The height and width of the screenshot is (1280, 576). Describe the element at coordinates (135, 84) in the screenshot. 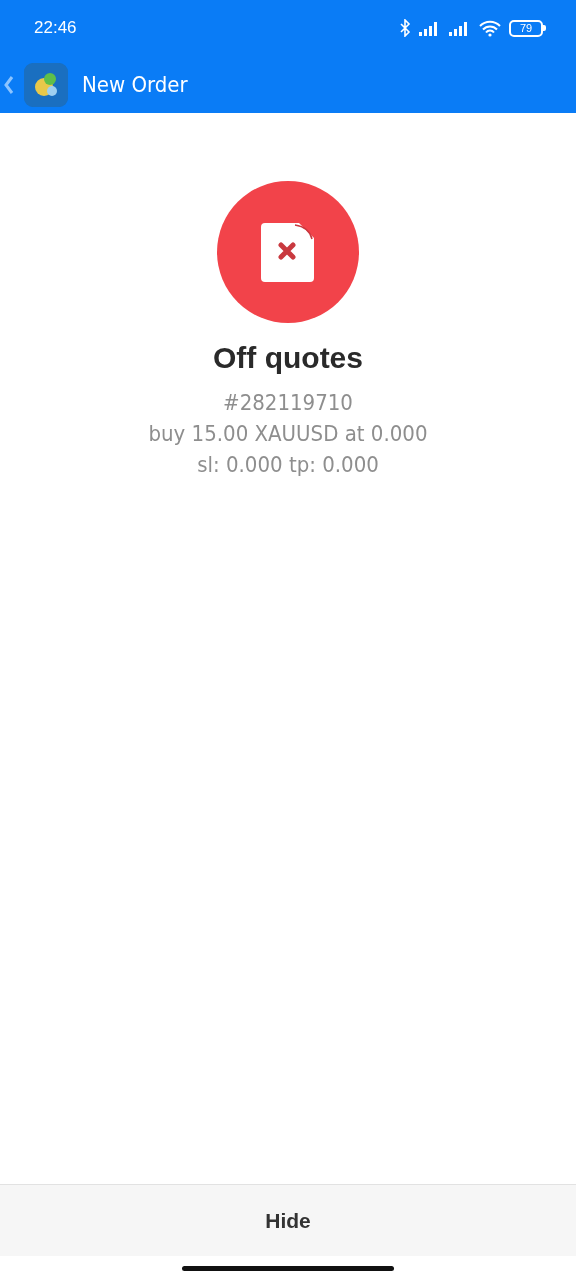

I see `screen-title: New Order` at that location.